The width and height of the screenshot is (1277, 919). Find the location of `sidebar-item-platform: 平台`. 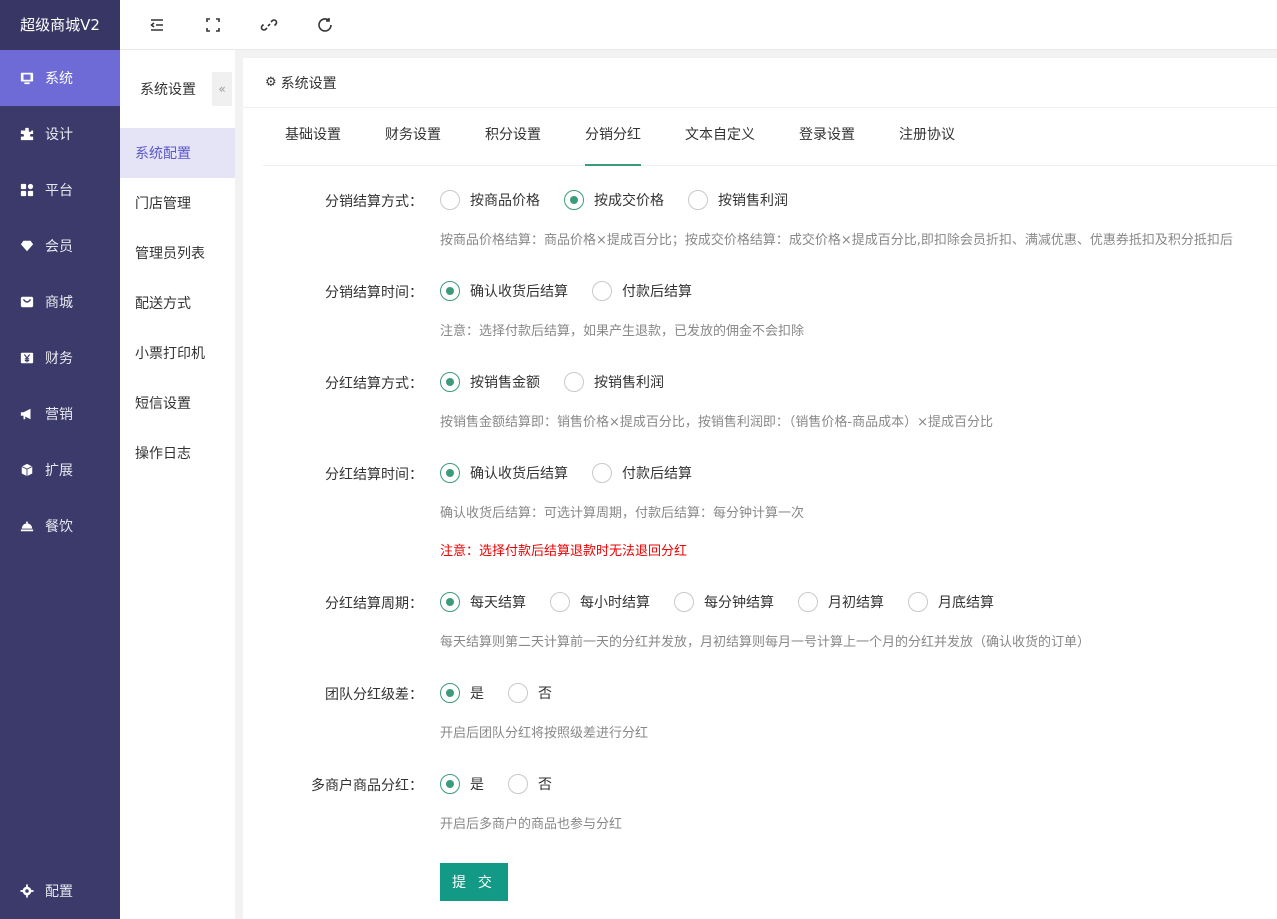

sidebar-item-platform: 平台 is located at coordinates (60, 190).